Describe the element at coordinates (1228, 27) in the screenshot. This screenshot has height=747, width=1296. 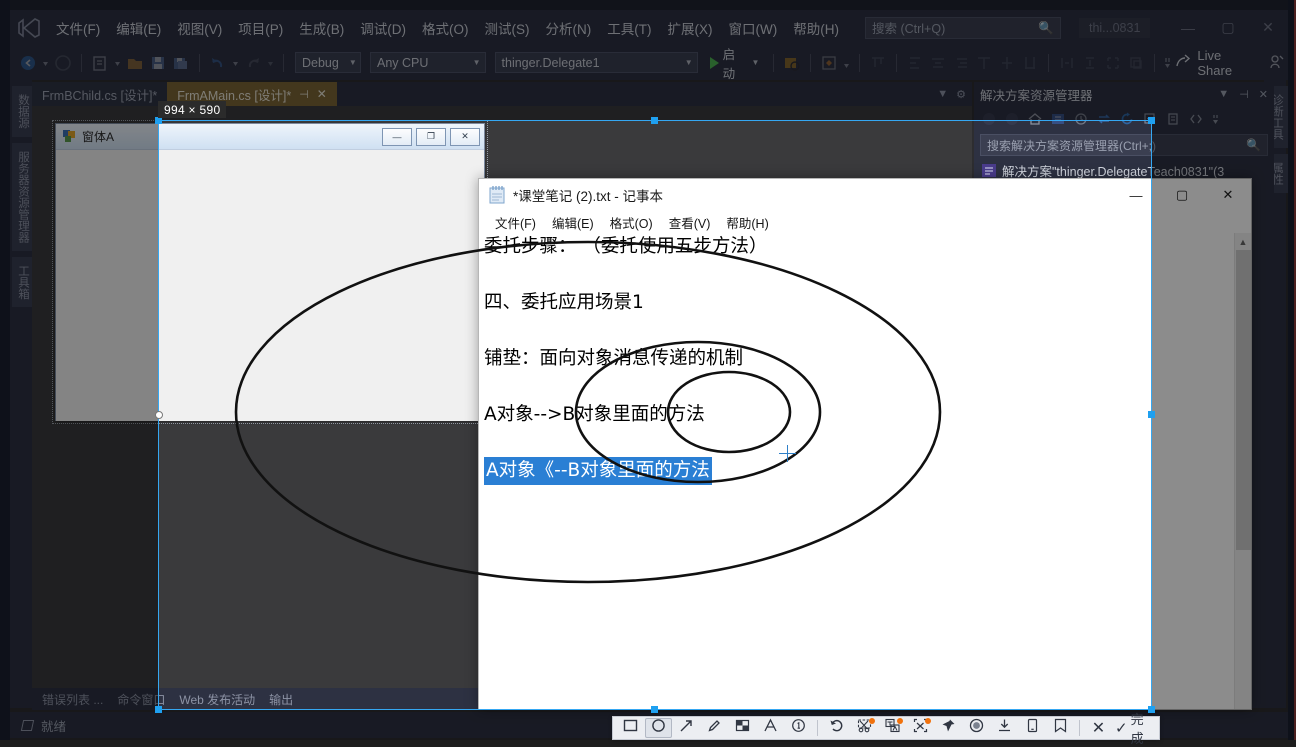
I see `maximize-button: ▢` at that location.